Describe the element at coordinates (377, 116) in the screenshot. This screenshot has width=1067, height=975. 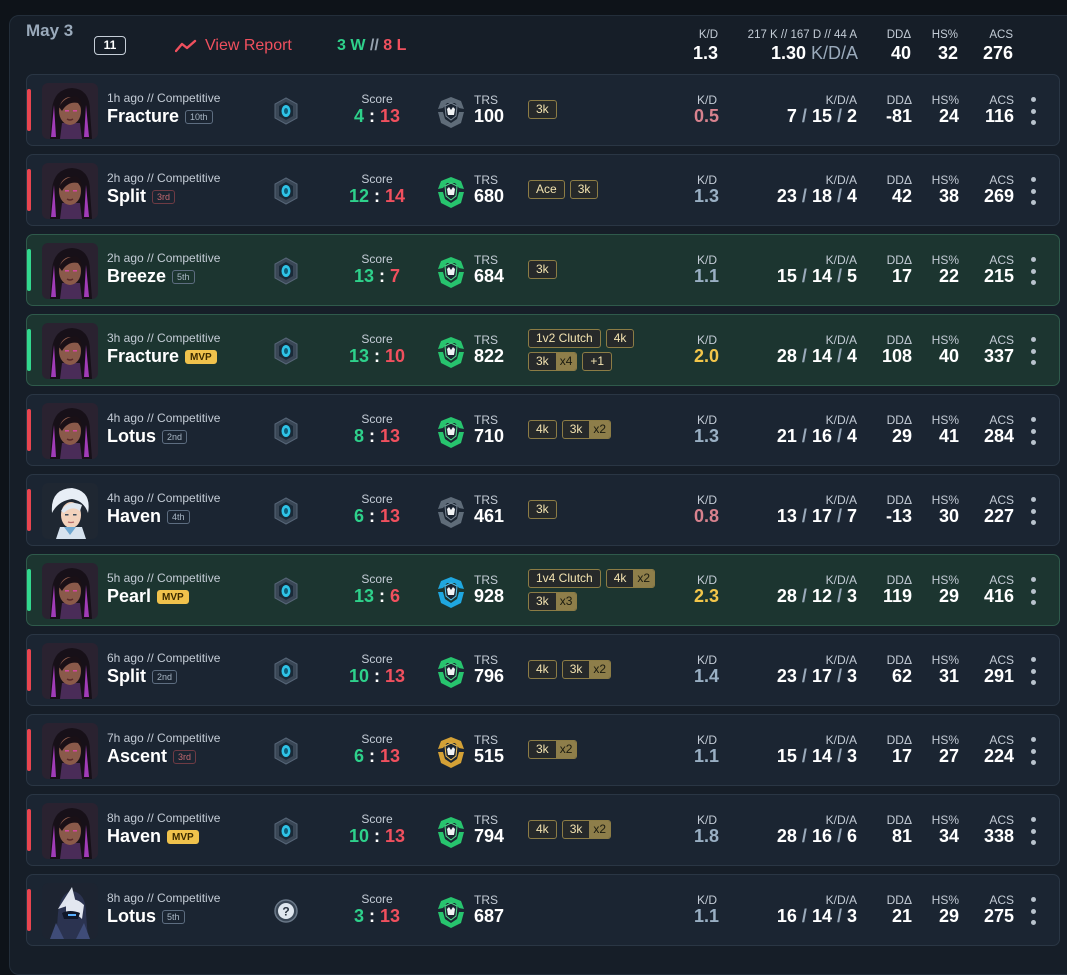
I see `match-score: 4 : 13` at that location.